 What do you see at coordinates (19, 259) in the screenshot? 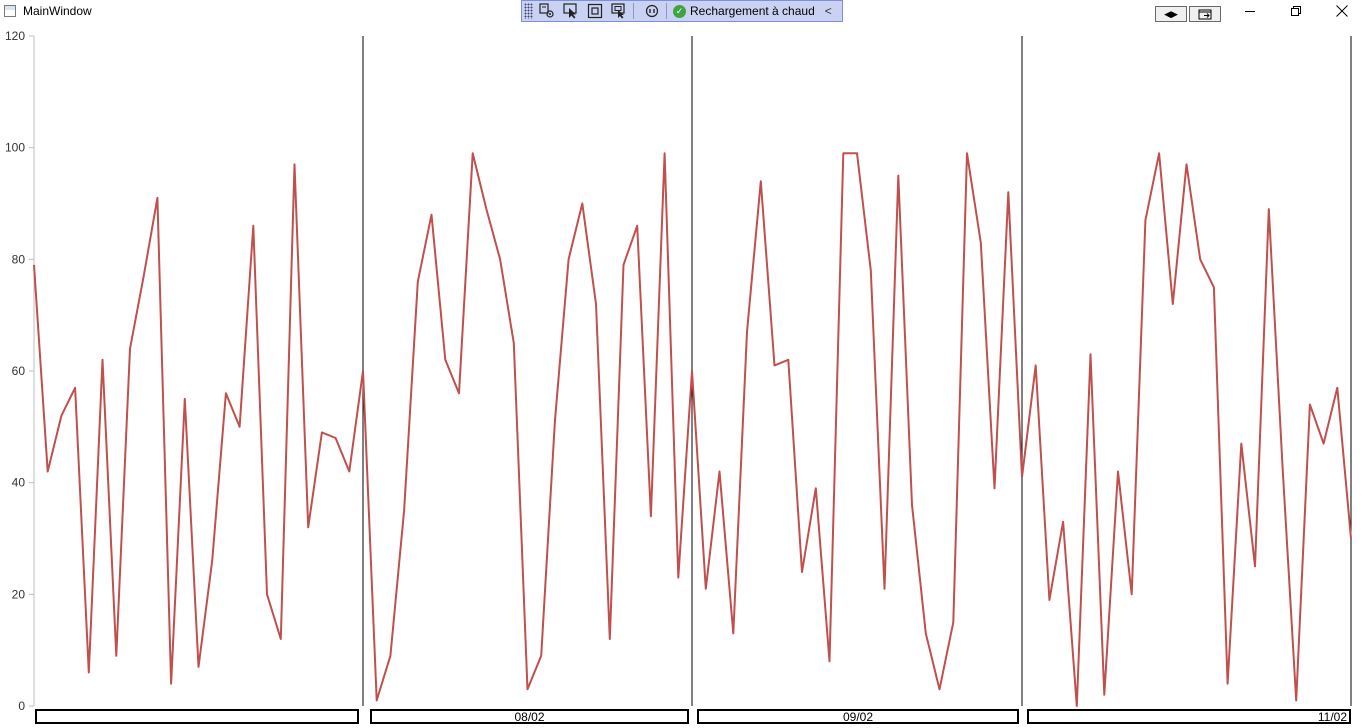
I see `y-tick-label: 80` at bounding box center [19, 259].